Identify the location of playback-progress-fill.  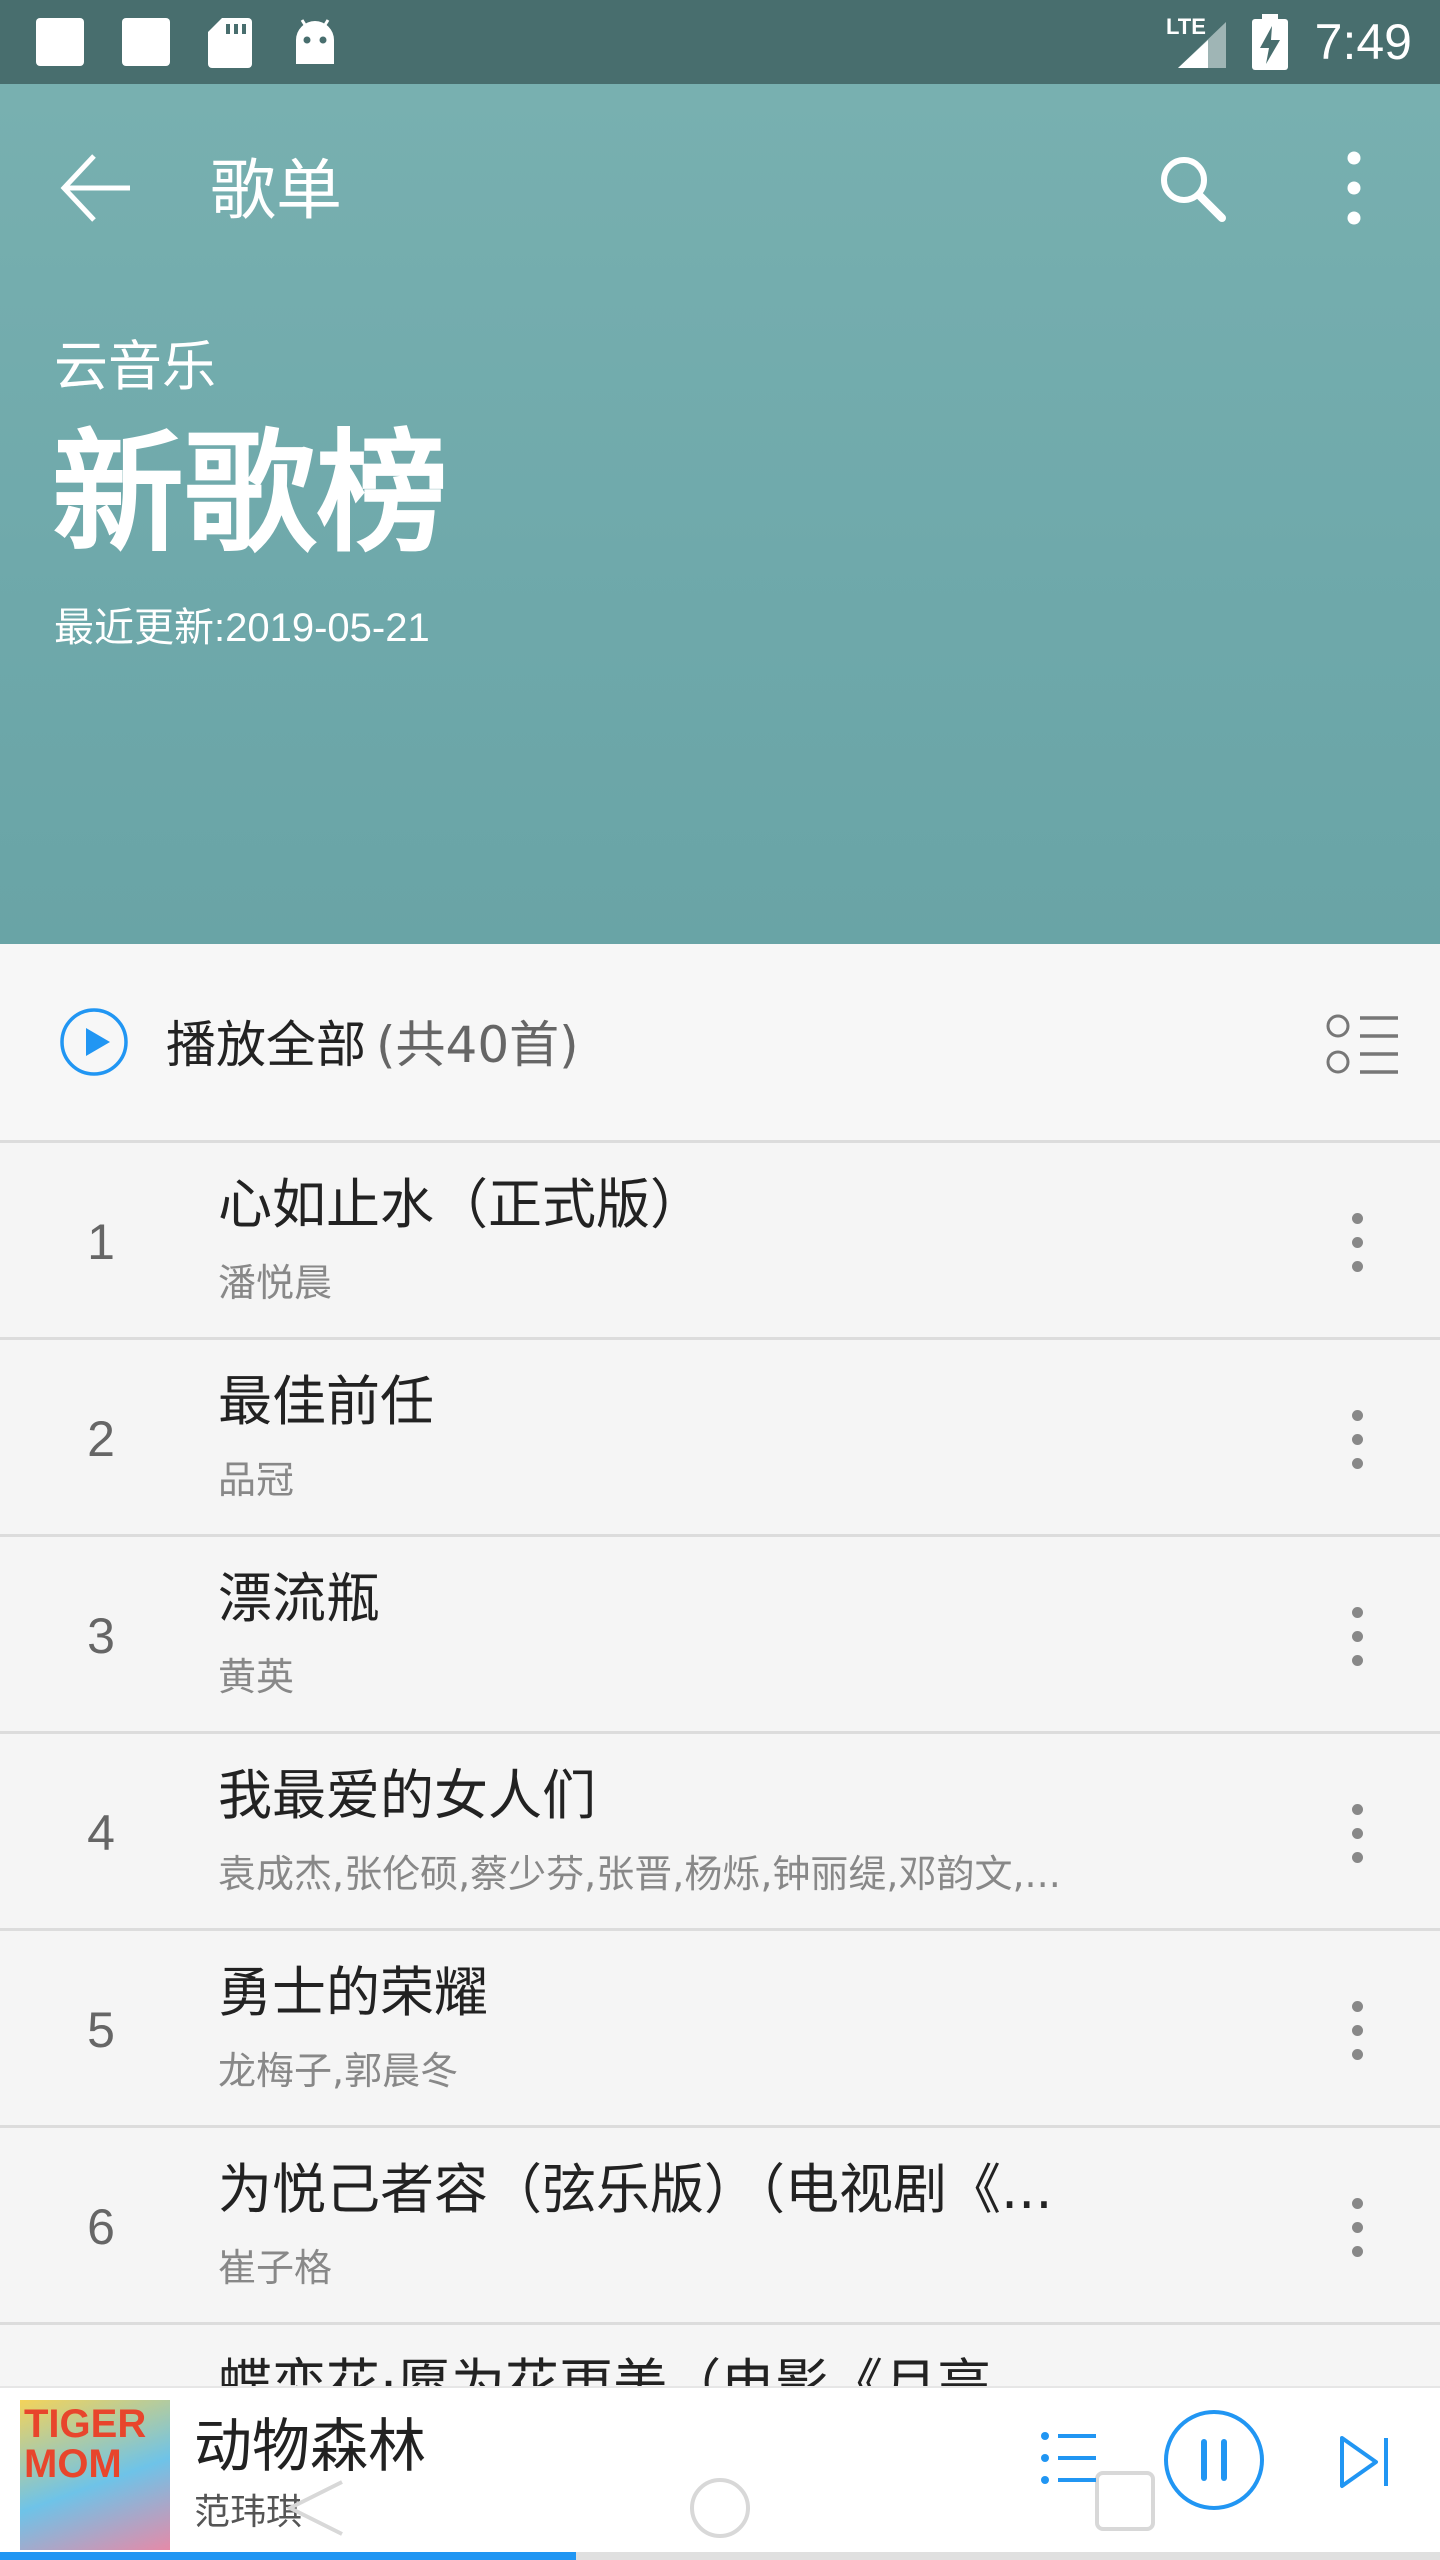
(288, 2556).